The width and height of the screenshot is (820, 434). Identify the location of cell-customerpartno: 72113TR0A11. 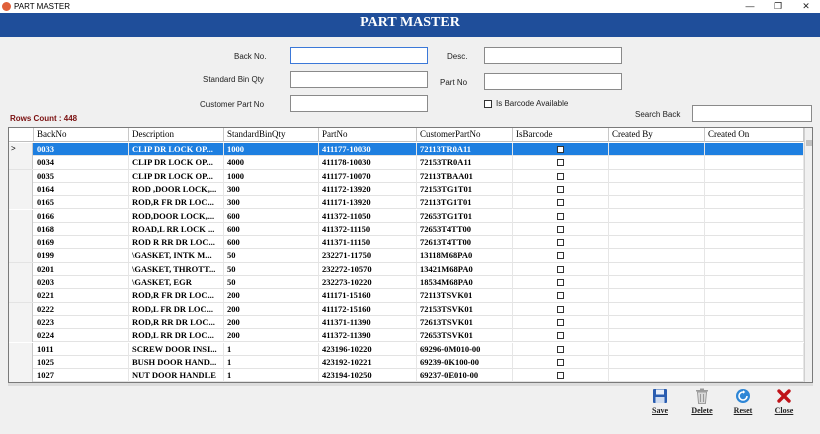
(465, 149).